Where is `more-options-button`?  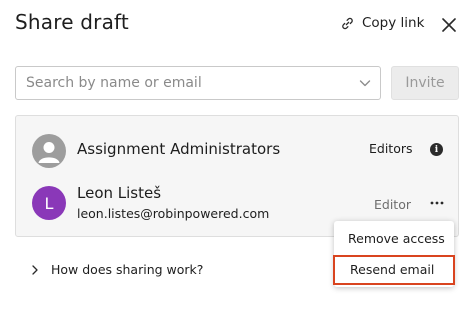 more-options-button is located at coordinates (437, 203).